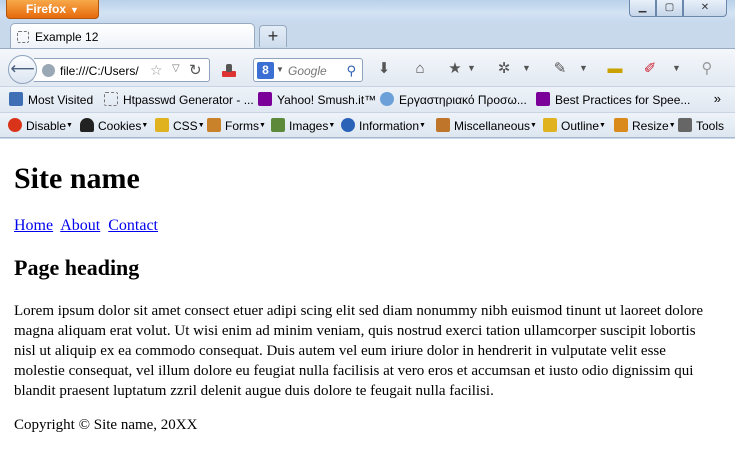  What do you see at coordinates (710, 126) in the screenshot?
I see `menu-label: Tools` at bounding box center [710, 126].